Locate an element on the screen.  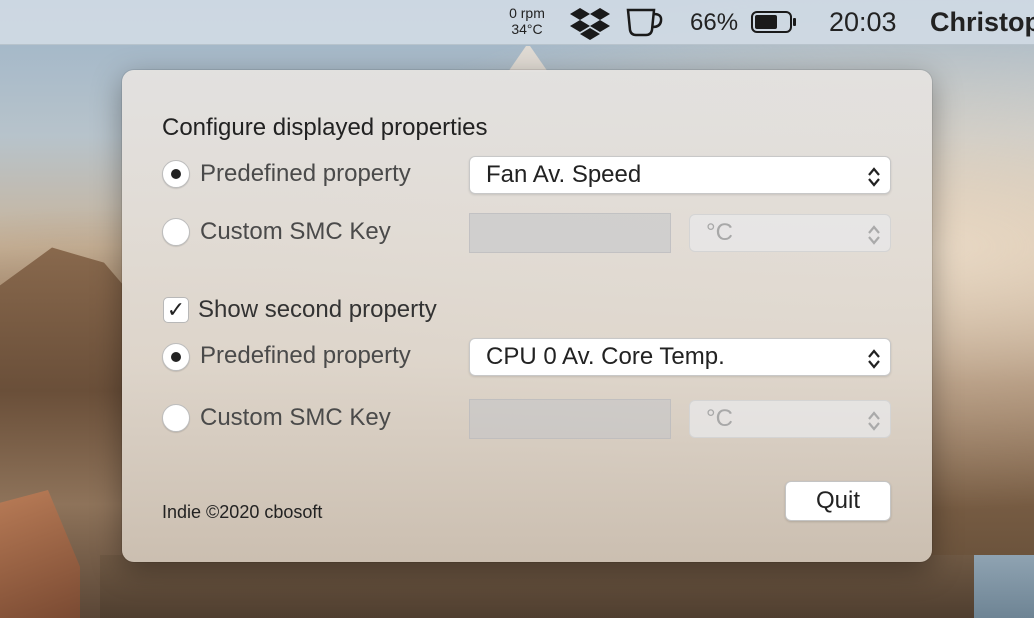
dropbox-icon is located at coordinates (590, 25).